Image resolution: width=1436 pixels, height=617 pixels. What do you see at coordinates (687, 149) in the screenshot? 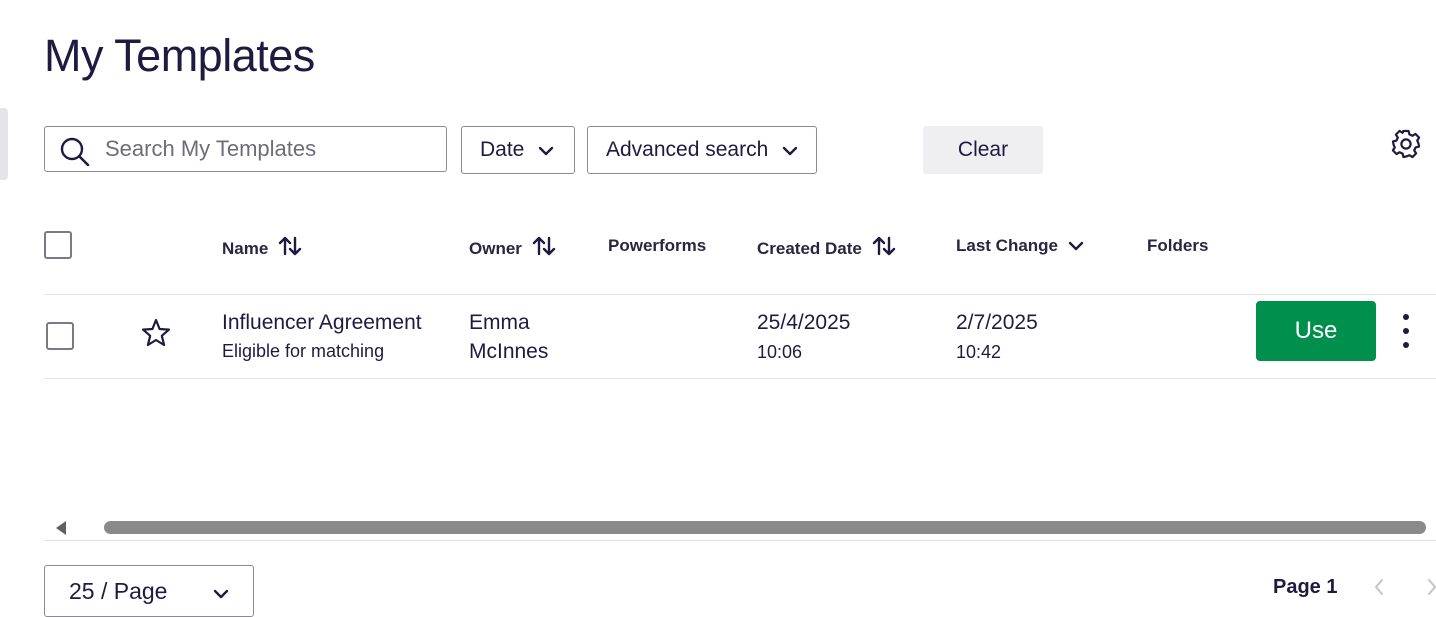
I see `advanced-search-label: Advanced search` at bounding box center [687, 149].